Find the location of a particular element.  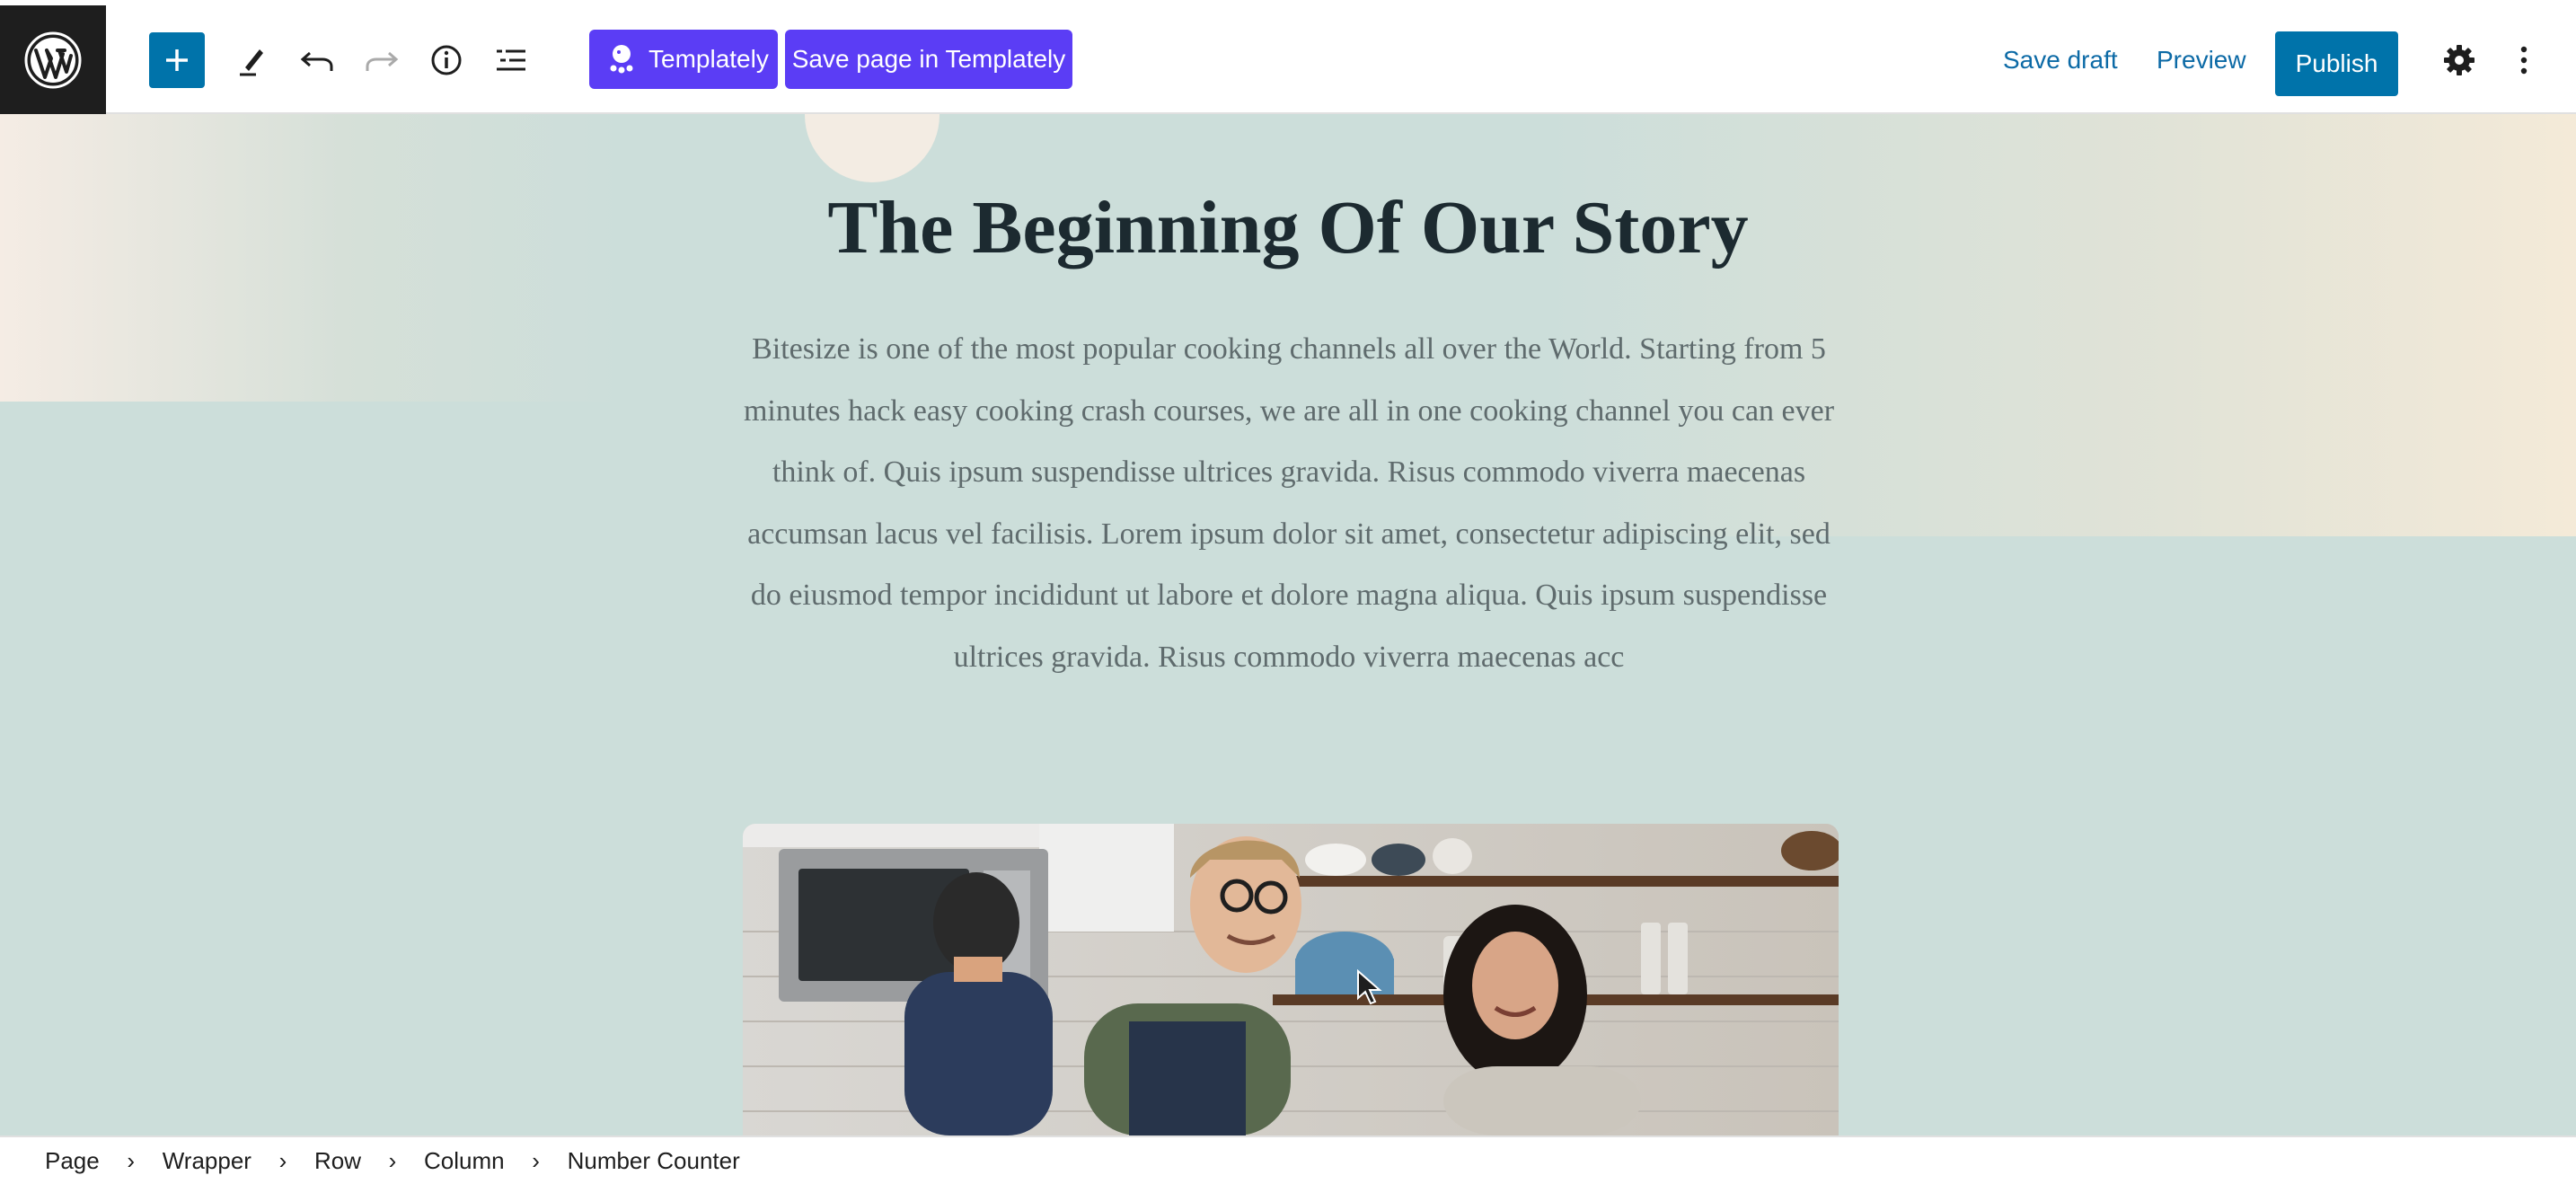

redo-icon is located at coordinates (382, 61).